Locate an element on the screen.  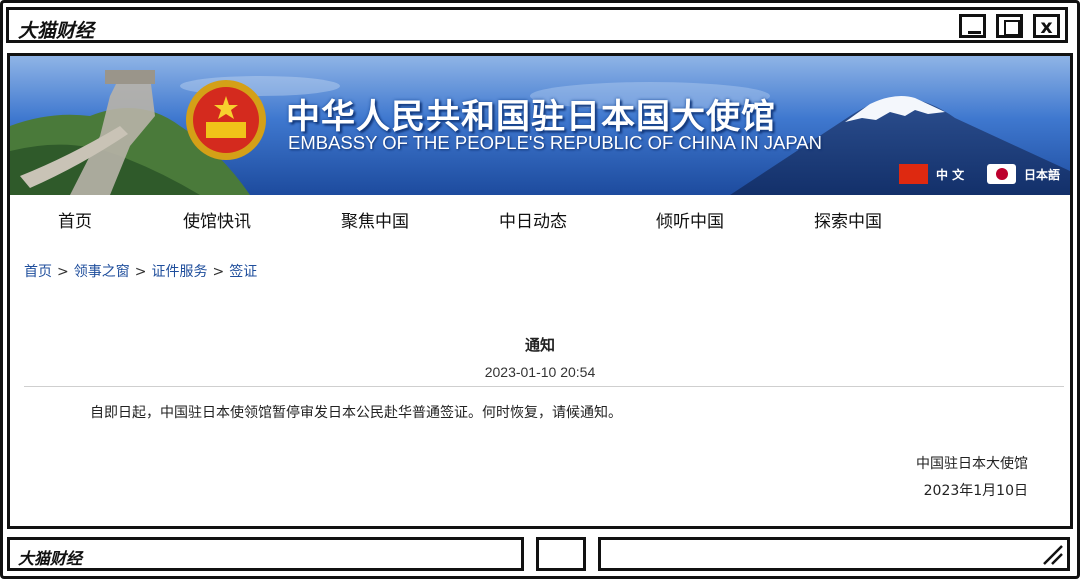
main-nav: 首页 使馆快讯 聚焦中国 中日动态 倾听中国 探索中国 is located at coordinates (540, 219).